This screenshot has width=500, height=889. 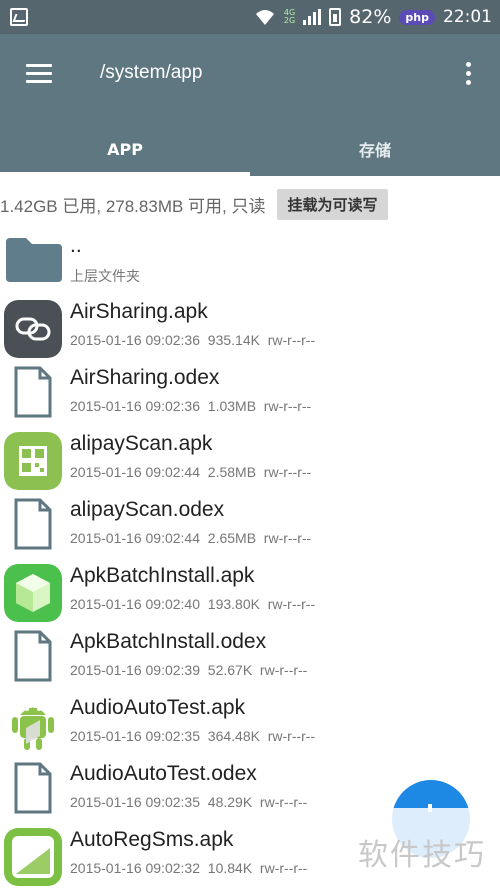 I want to click on tab-storage: 存储, so click(x=375, y=149).